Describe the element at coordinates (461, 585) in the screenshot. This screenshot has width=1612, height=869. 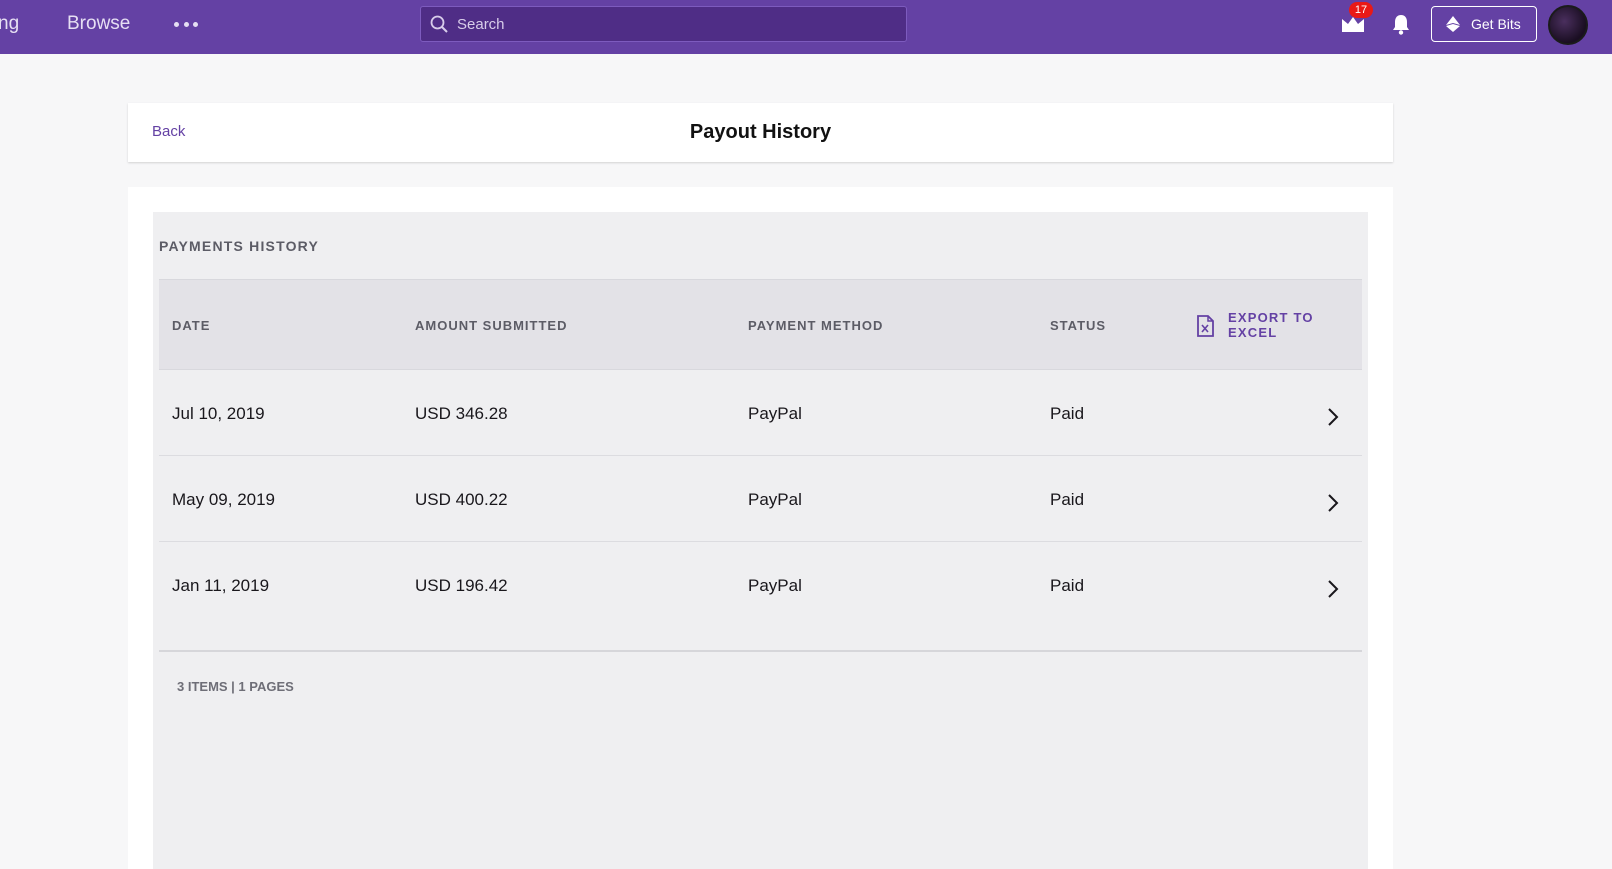
I see `cell-amount: USD 196.42` at that location.